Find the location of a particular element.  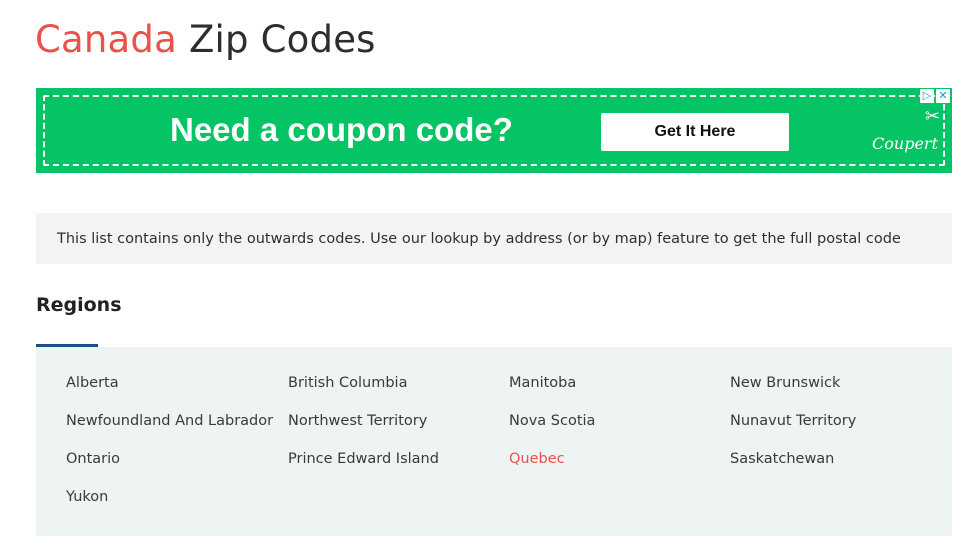

page-title-rest: Zip Codes is located at coordinates (282, 39).